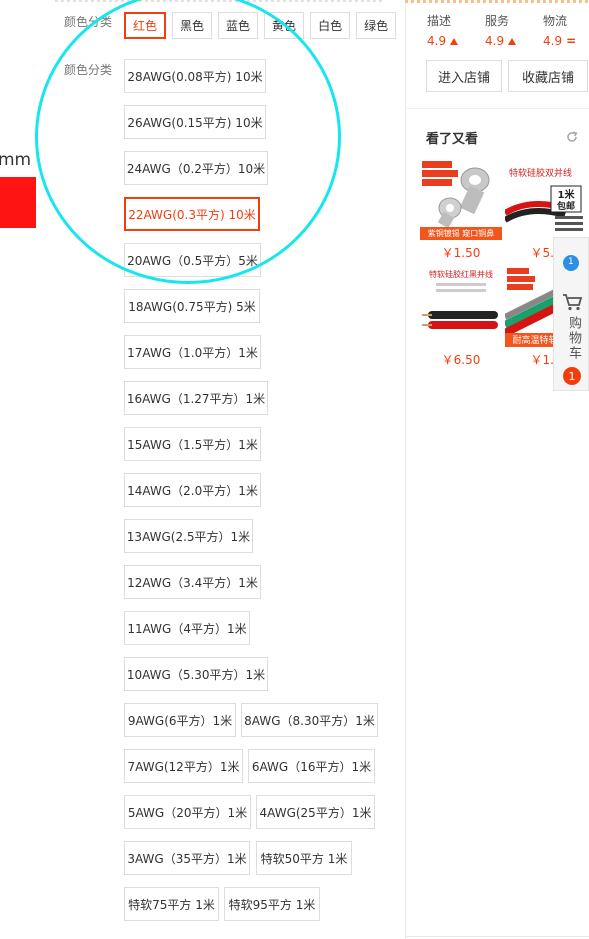 Image resolution: width=589 pixels, height=939 pixels. I want to click on size-option: 28AWG(0.08平方) 10米, so click(195, 76).